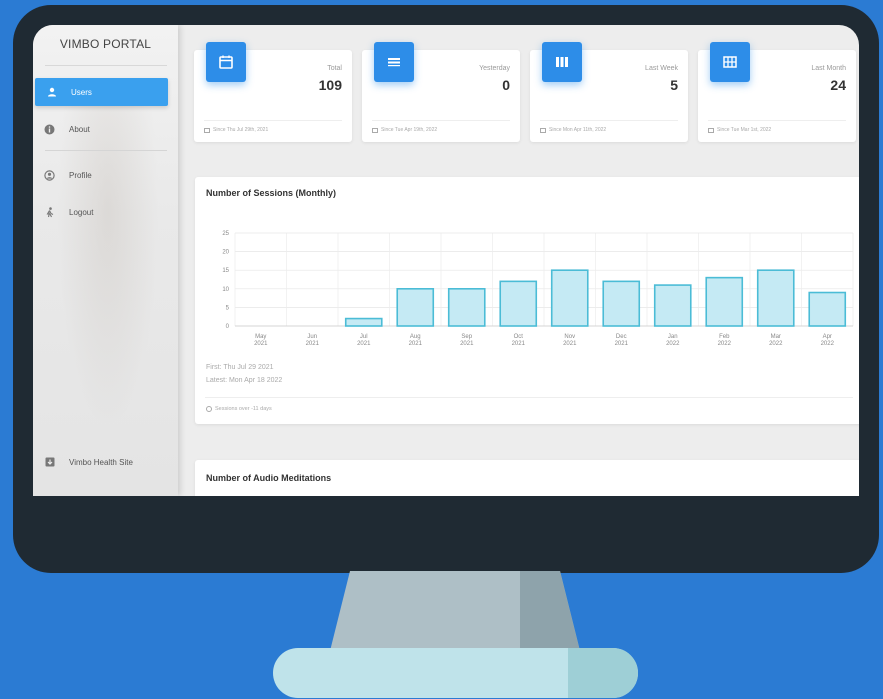 The height and width of the screenshot is (699, 883). I want to click on user-icon, so click(51, 92).